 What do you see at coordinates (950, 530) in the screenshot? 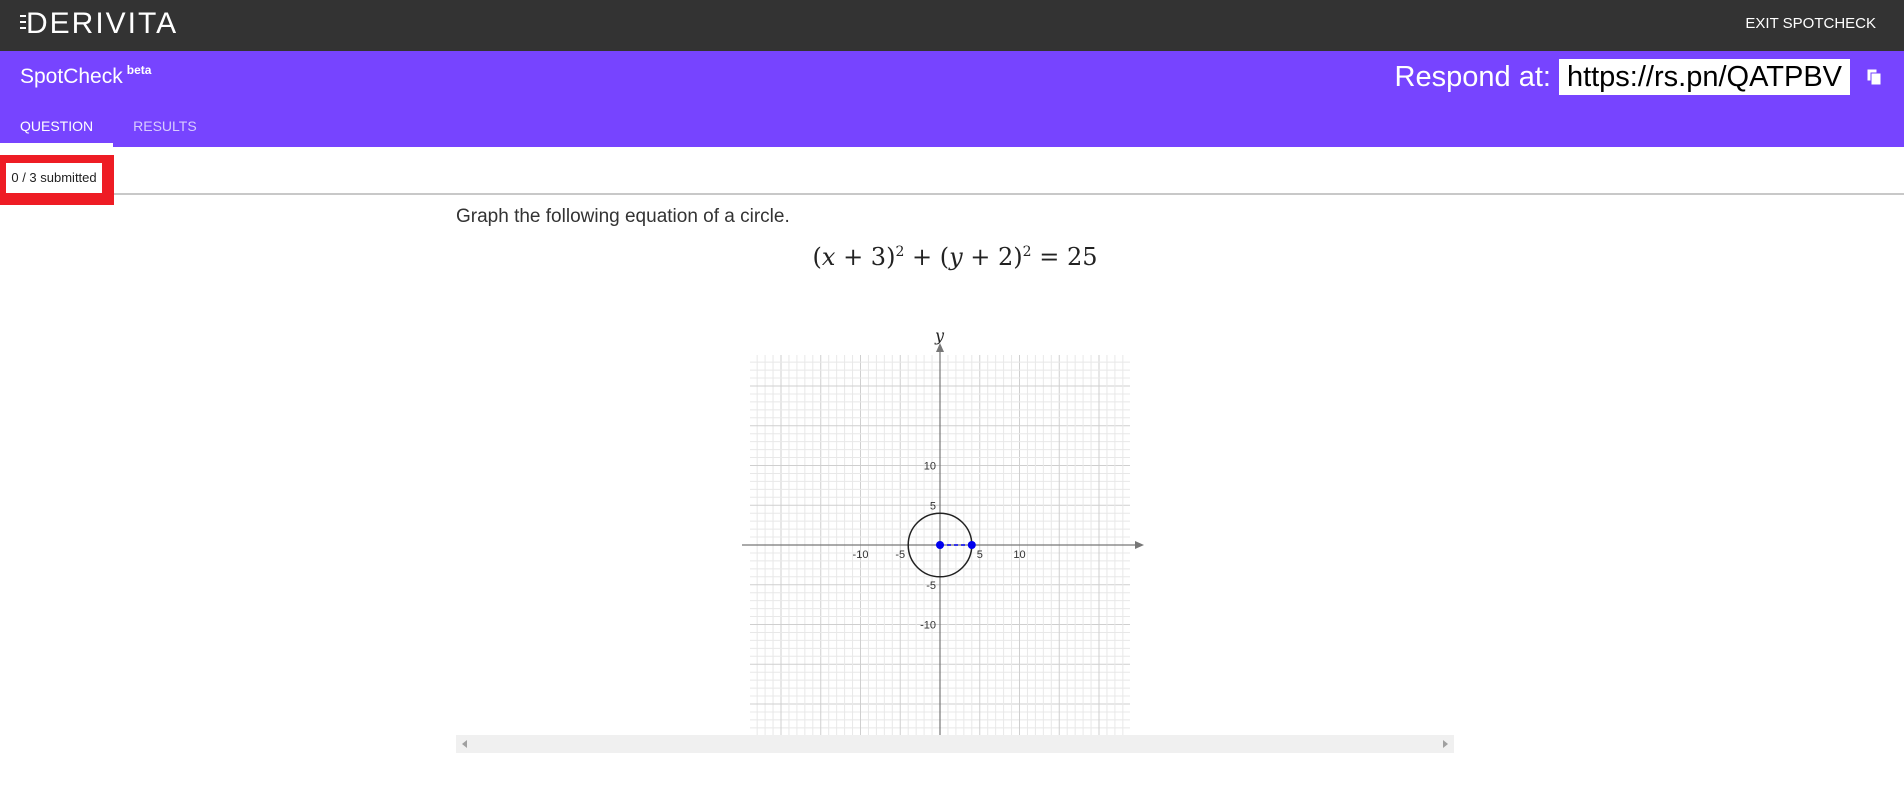
I see `circle-graph: xy -10-5510105-5-10` at bounding box center [950, 530].